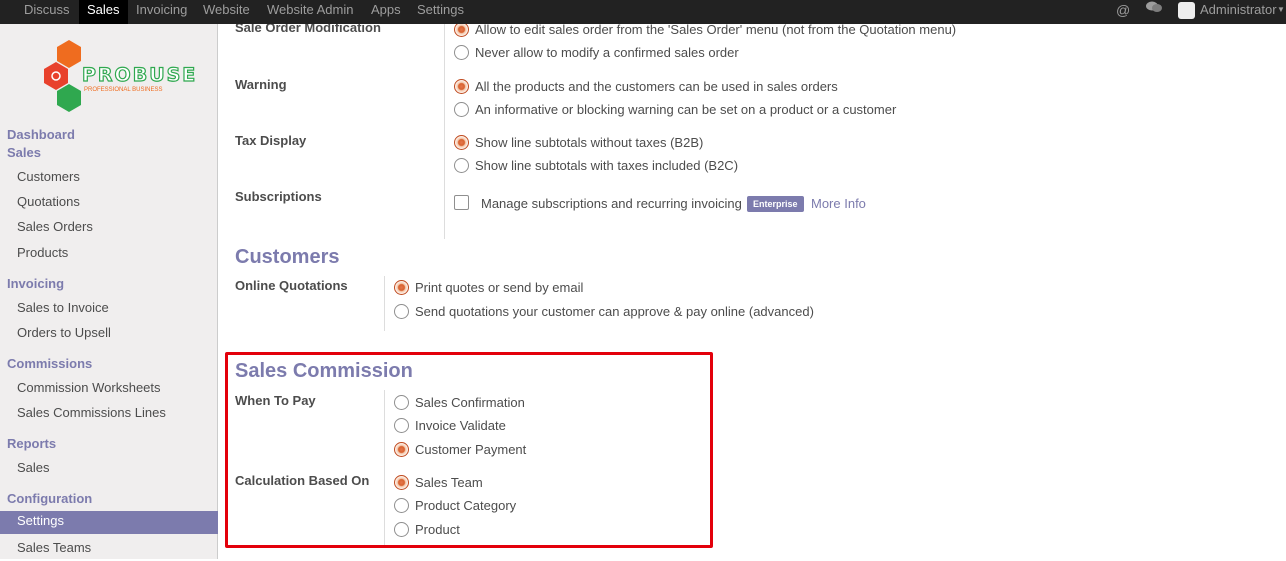 The width and height of the screenshot is (1286, 561). I want to click on sidebar-item-sales-commissions-lines: Sales Commissions Lines, so click(109, 414).